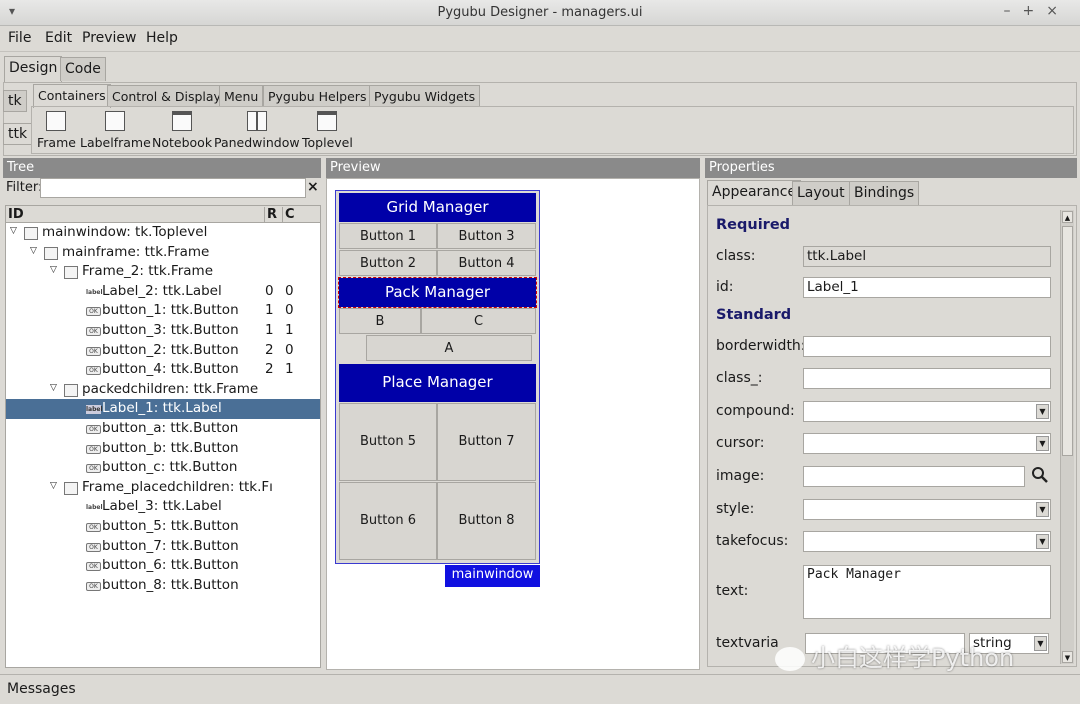 The height and width of the screenshot is (704, 1080). I want to click on palette-toplevel: Toplevel, so click(327, 130).